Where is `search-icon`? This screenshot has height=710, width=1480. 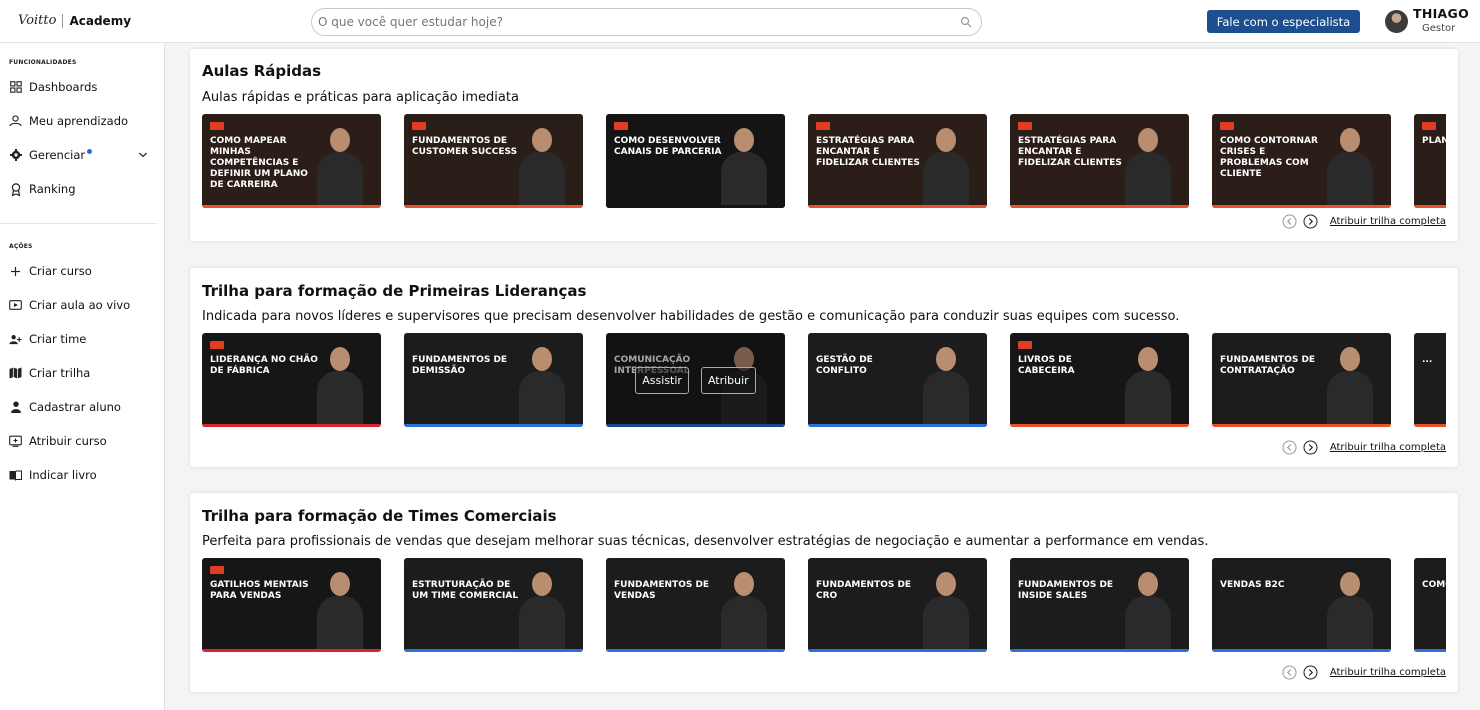
search-icon is located at coordinates (966, 22).